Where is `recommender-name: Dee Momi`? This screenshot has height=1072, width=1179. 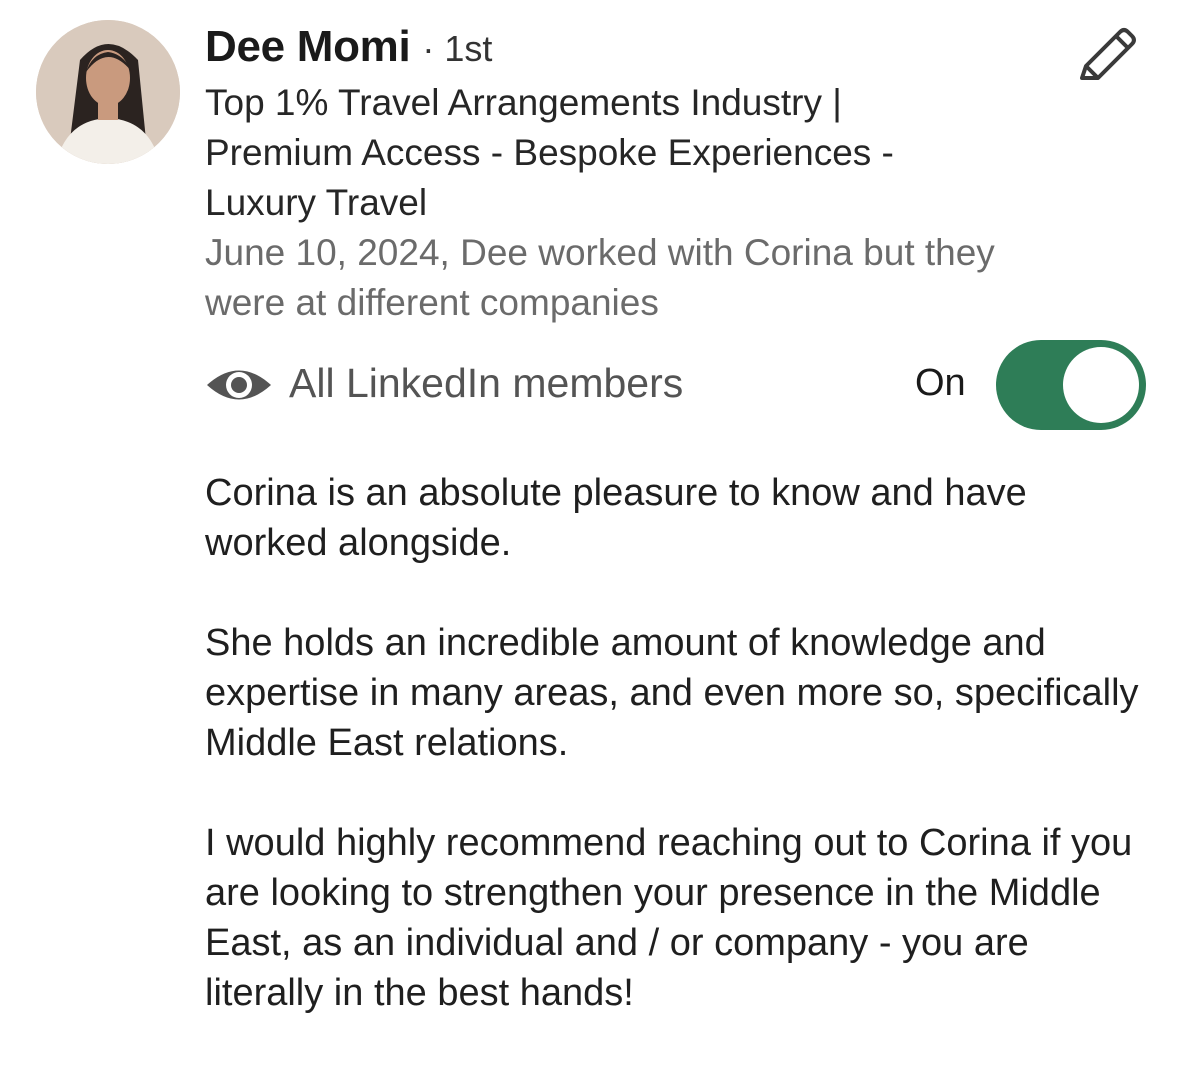
recommender-name: Dee Momi is located at coordinates (308, 47).